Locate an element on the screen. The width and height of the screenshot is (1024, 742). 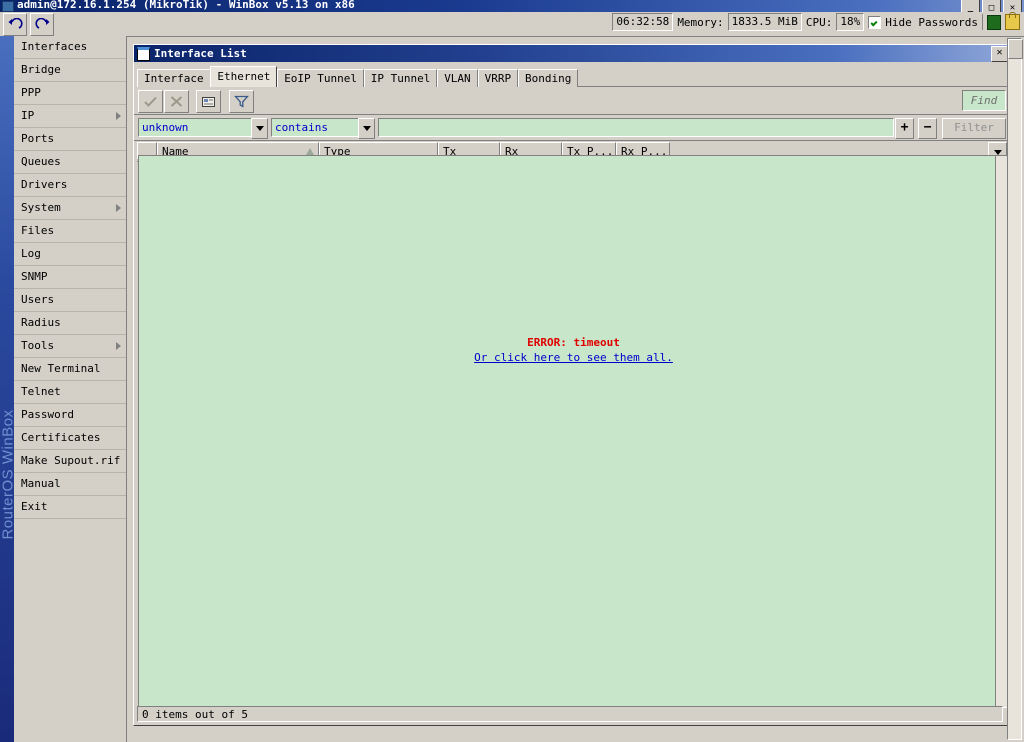
tab-bonding: Bonding is located at coordinates (548, 78).